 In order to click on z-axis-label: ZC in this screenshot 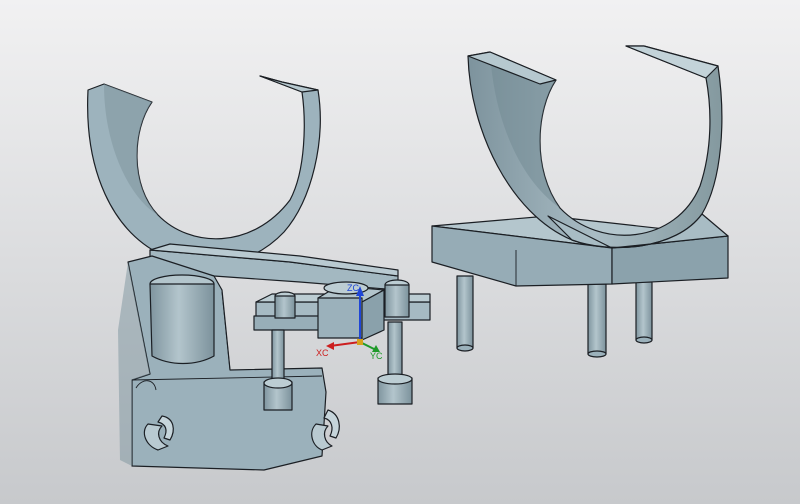, I will do `click(353, 288)`.